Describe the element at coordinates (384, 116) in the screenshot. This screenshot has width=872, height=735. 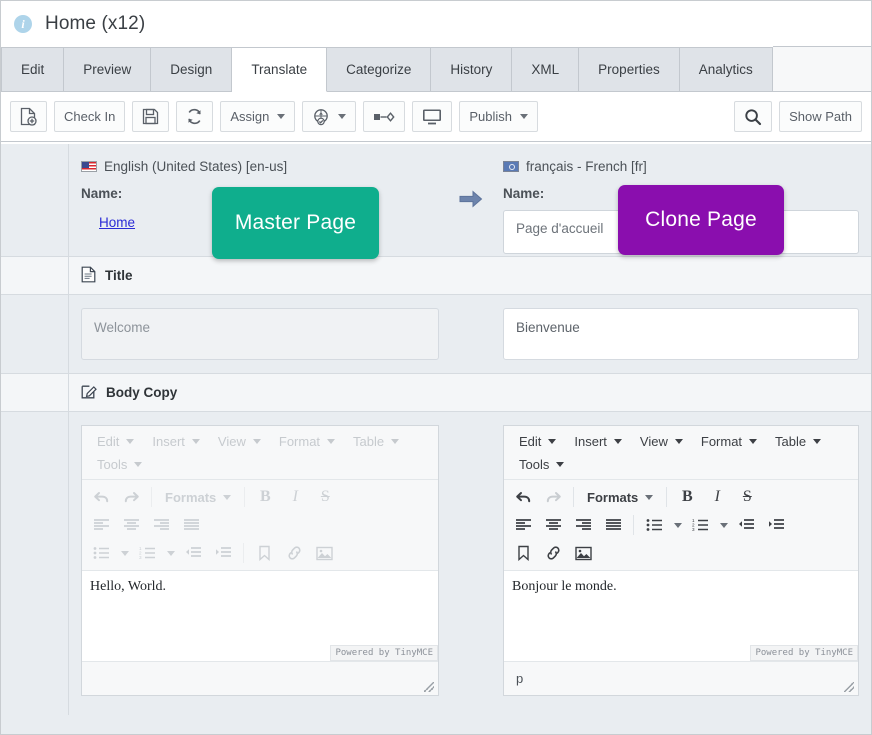
I see `relate-button` at that location.